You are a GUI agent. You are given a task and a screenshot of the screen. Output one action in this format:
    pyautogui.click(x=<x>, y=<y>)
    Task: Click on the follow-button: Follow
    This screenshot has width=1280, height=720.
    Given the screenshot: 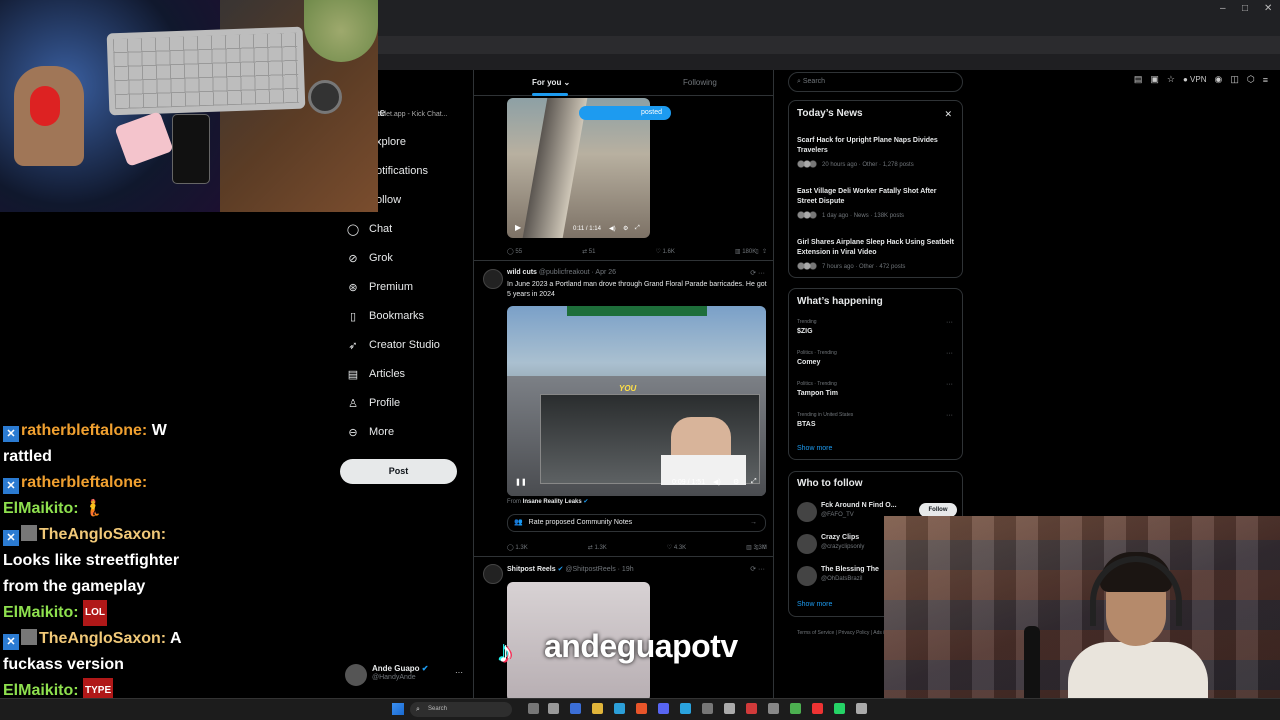 What is the action you would take?
    pyautogui.click(x=938, y=510)
    